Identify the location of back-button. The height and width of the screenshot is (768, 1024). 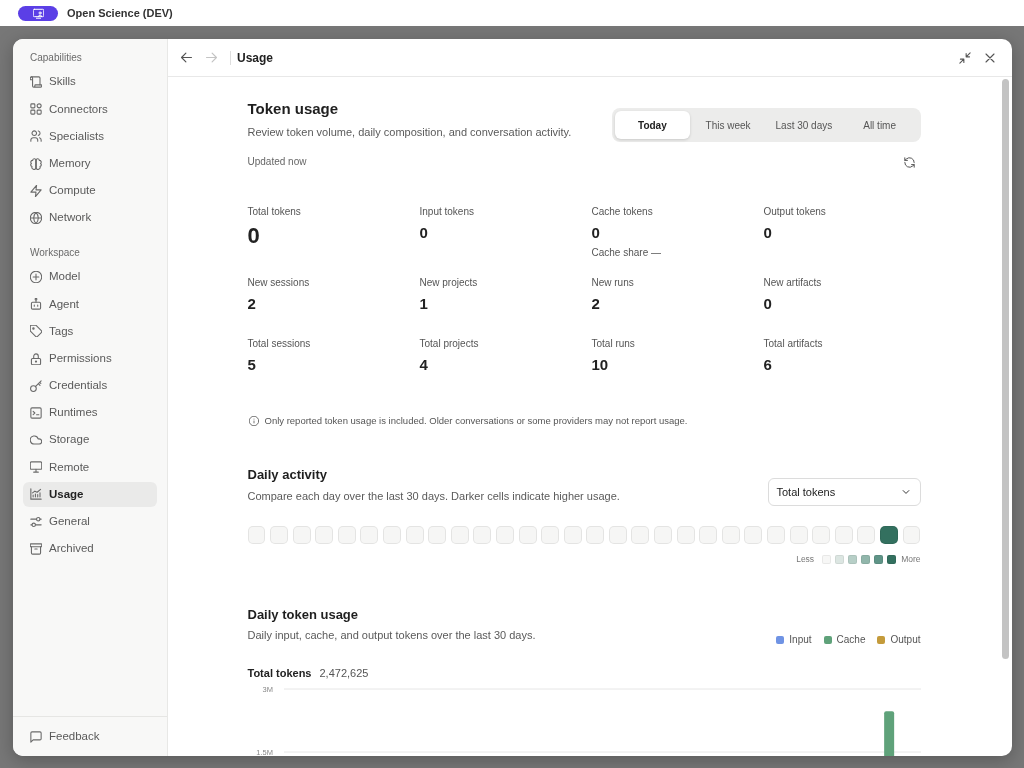
(186, 57).